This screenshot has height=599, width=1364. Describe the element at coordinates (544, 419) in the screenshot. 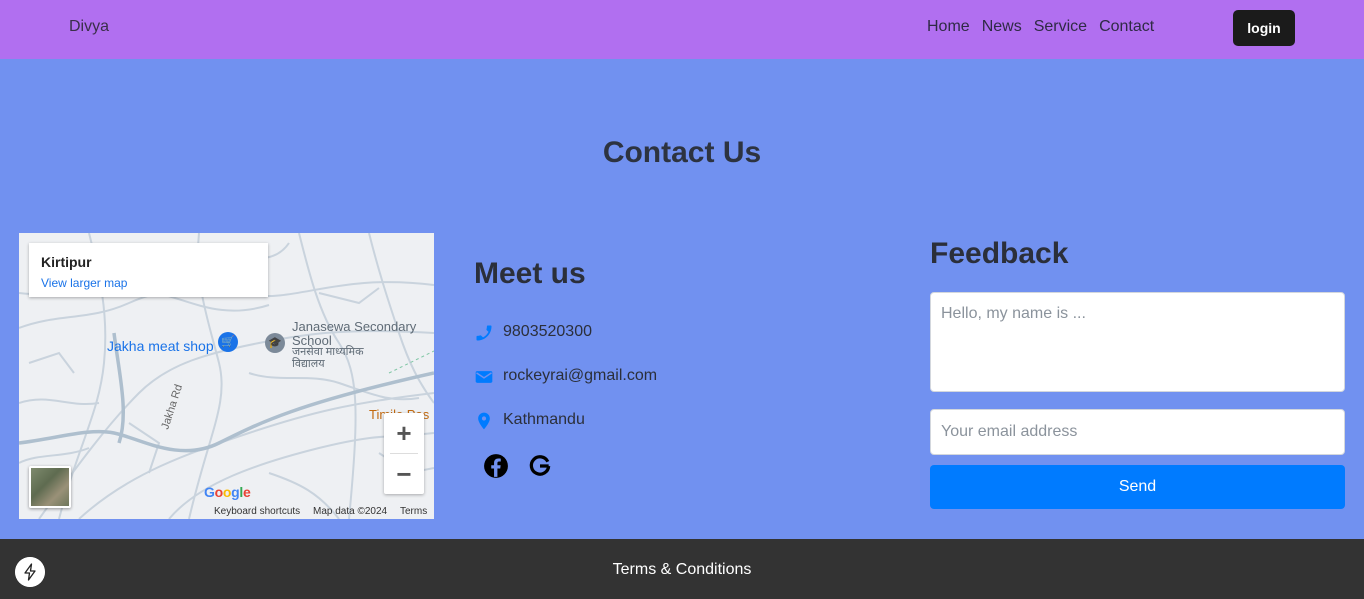

I see `location-text: Kathmandu` at that location.